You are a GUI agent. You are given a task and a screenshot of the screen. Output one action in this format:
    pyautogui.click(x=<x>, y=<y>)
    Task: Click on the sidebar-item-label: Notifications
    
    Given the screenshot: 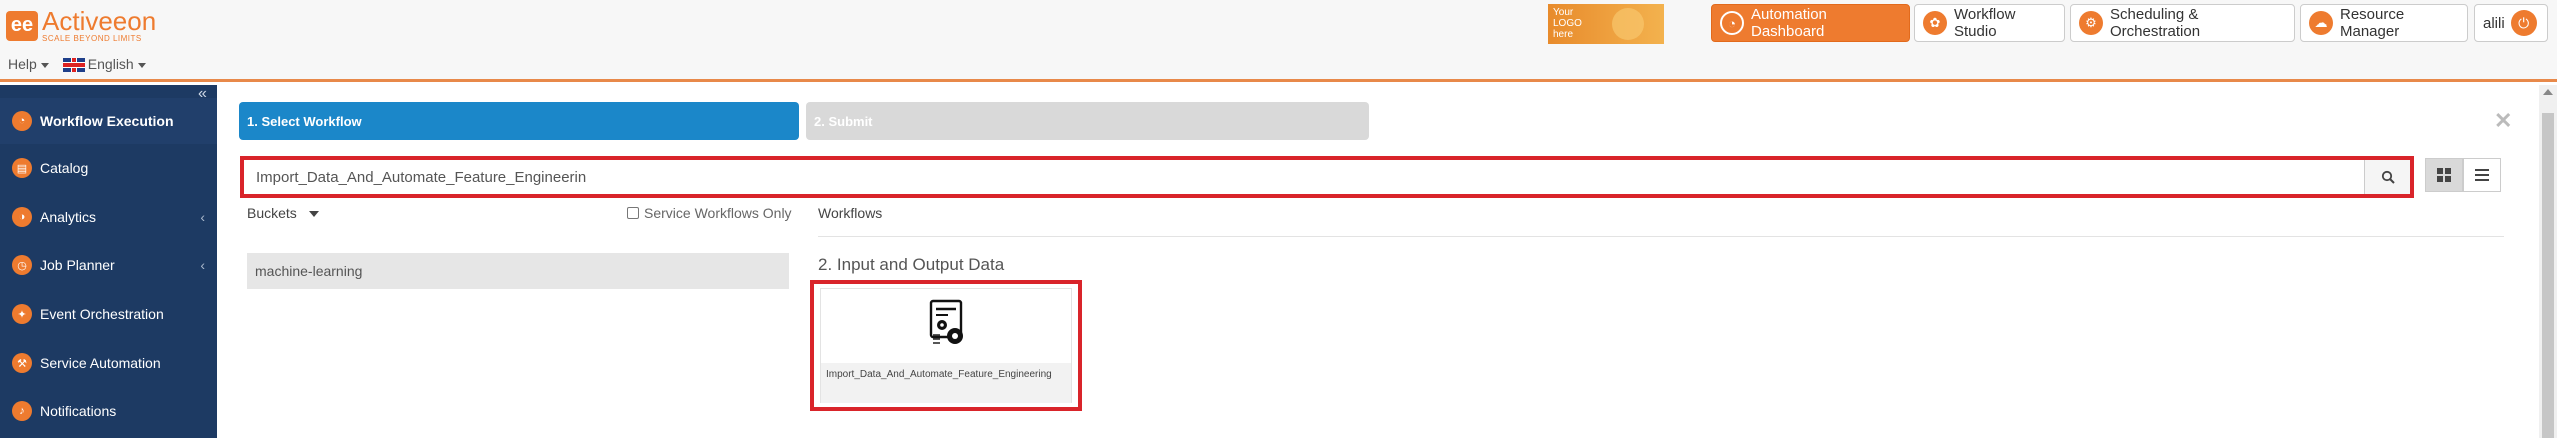 What is the action you would take?
    pyautogui.click(x=78, y=411)
    